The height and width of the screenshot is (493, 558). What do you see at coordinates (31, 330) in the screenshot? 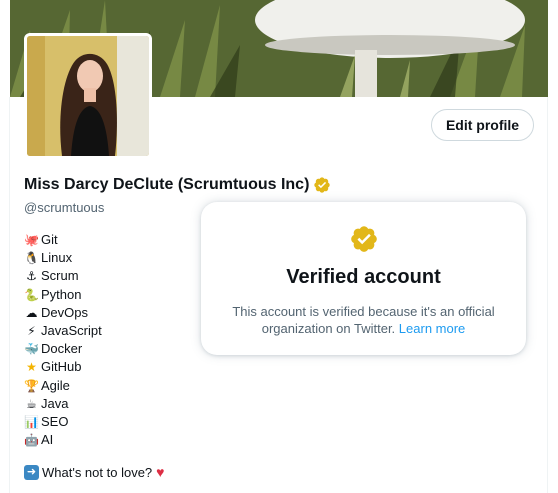
I see `lightning-icon: ⚡` at bounding box center [31, 330].